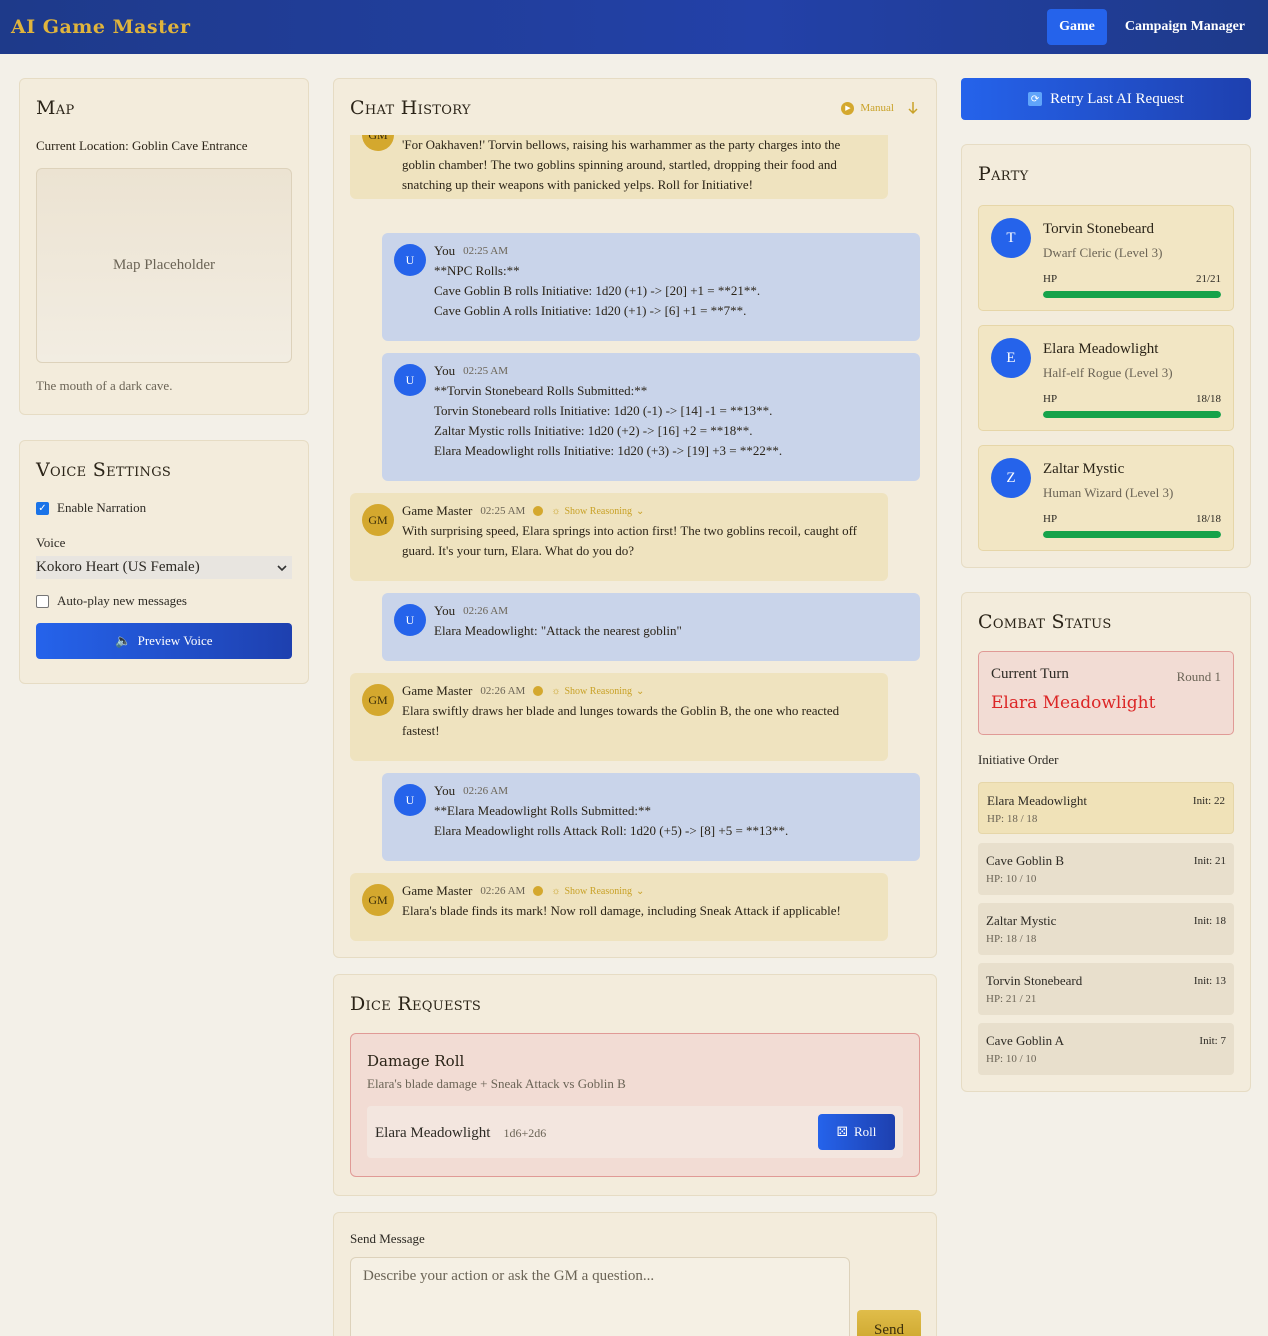  I want to click on party-title: Party, so click(1003, 174).